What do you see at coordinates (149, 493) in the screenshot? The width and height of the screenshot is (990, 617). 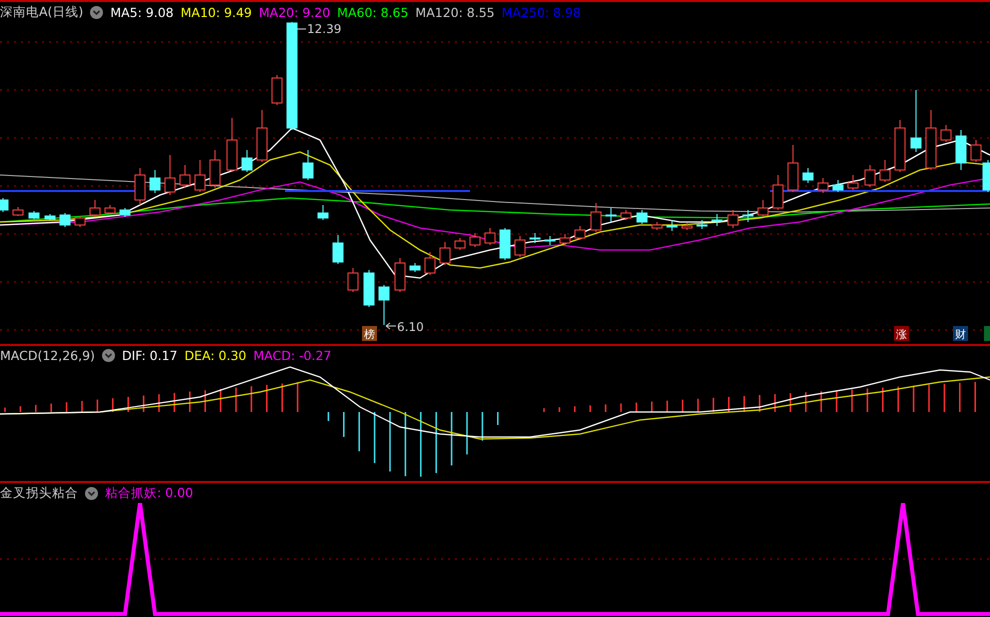 I see `indicator-value: 粘合抓妖: 0.00` at bounding box center [149, 493].